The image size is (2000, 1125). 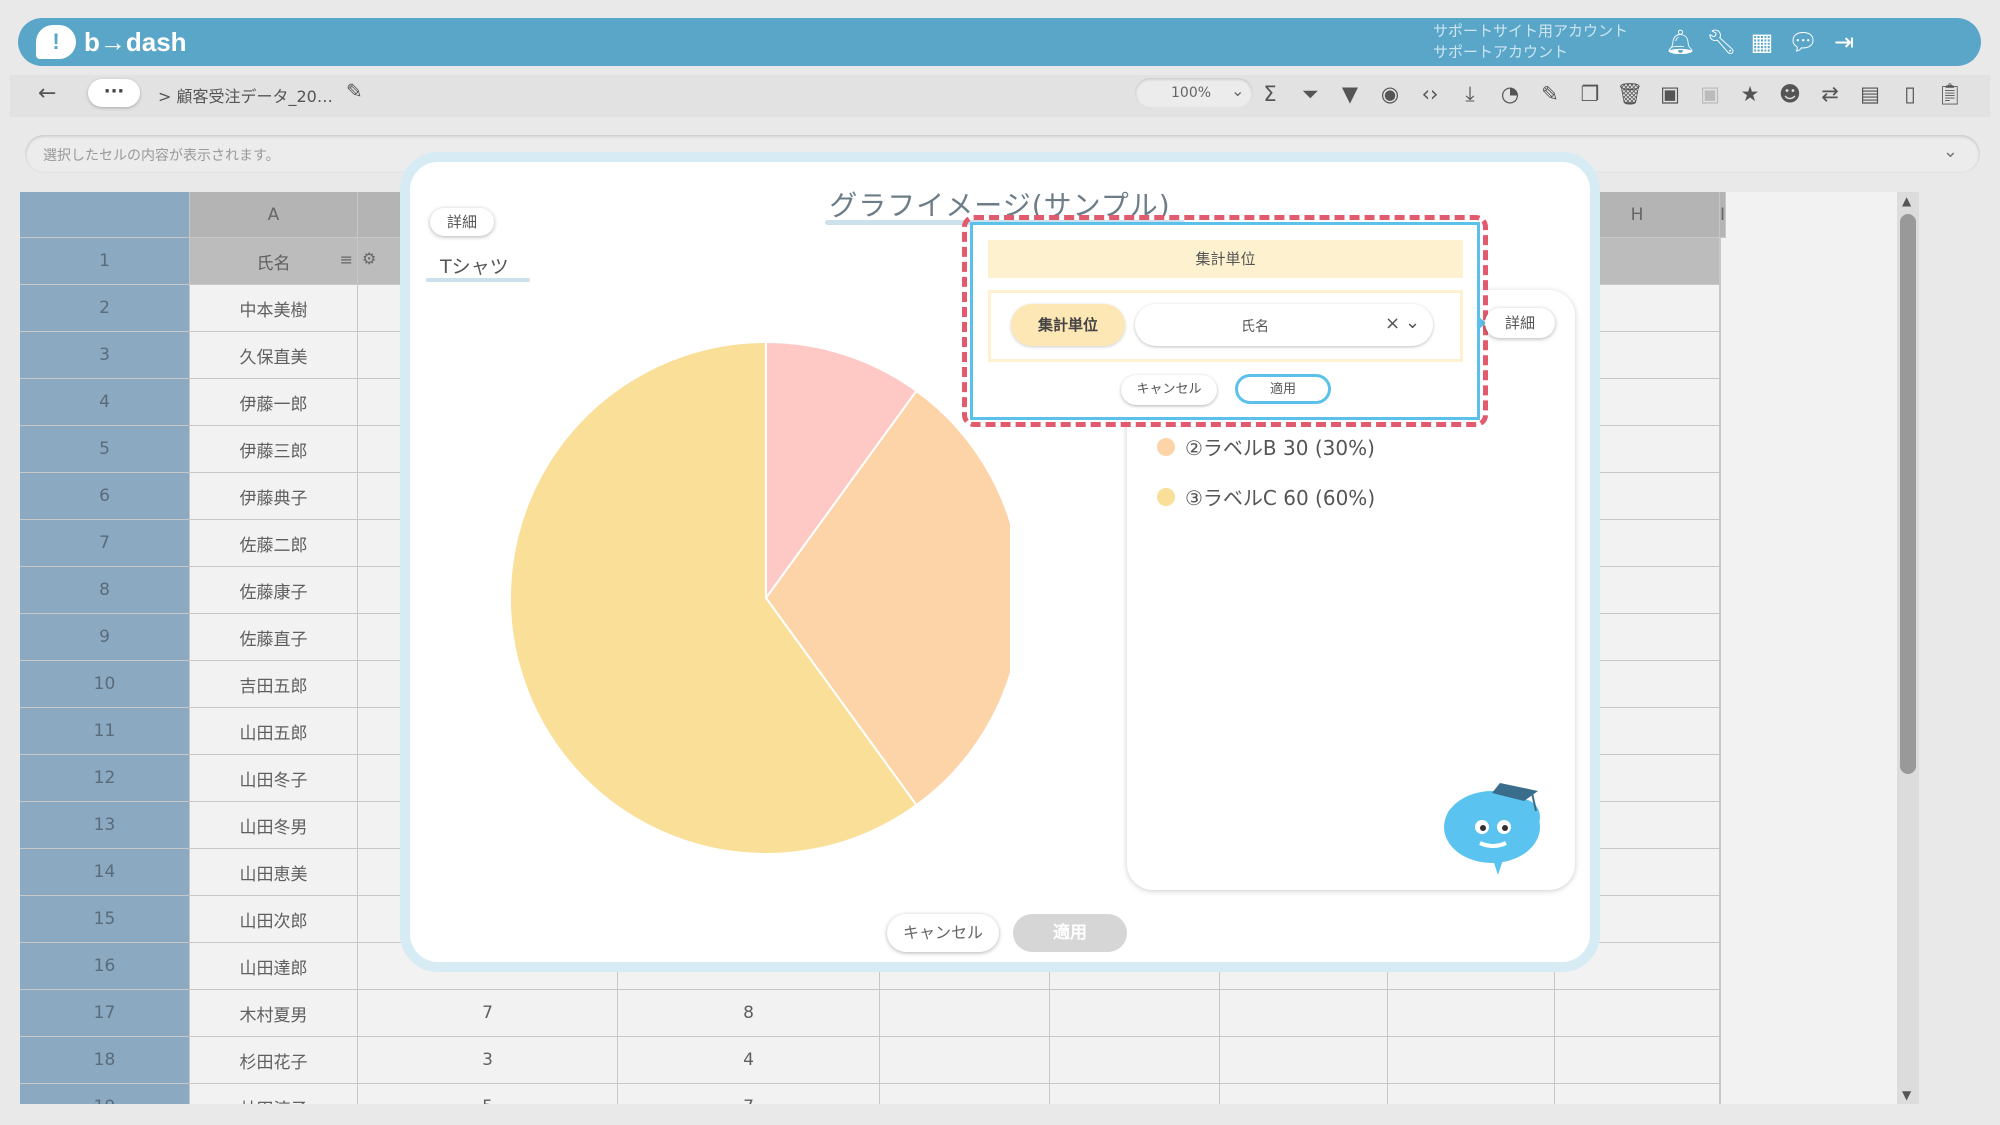 What do you see at coordinates (274, 825) in the screenshot?
I see `table-cell: 山田冬男` at bounding box center [274, 825].